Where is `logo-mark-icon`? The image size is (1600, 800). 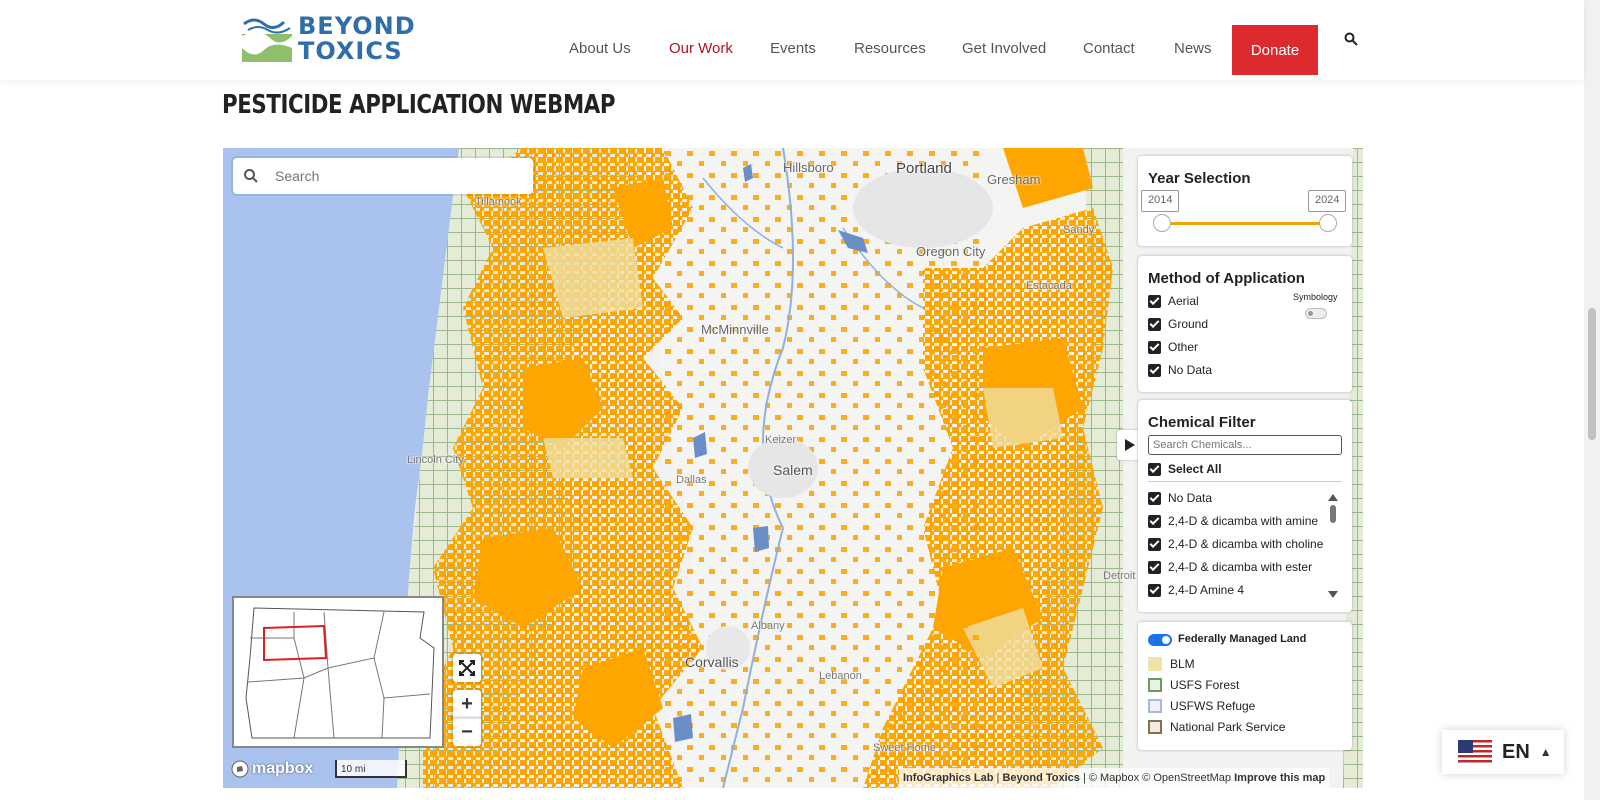 logo-mark-icon is located at coordinates (267, 40).